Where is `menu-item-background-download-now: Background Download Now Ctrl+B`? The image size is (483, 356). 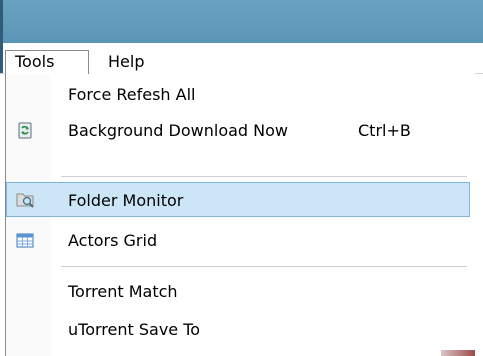 menu-item-background-download-now: Background Download Now Ctrl+B is located at coordinates (238, 130).